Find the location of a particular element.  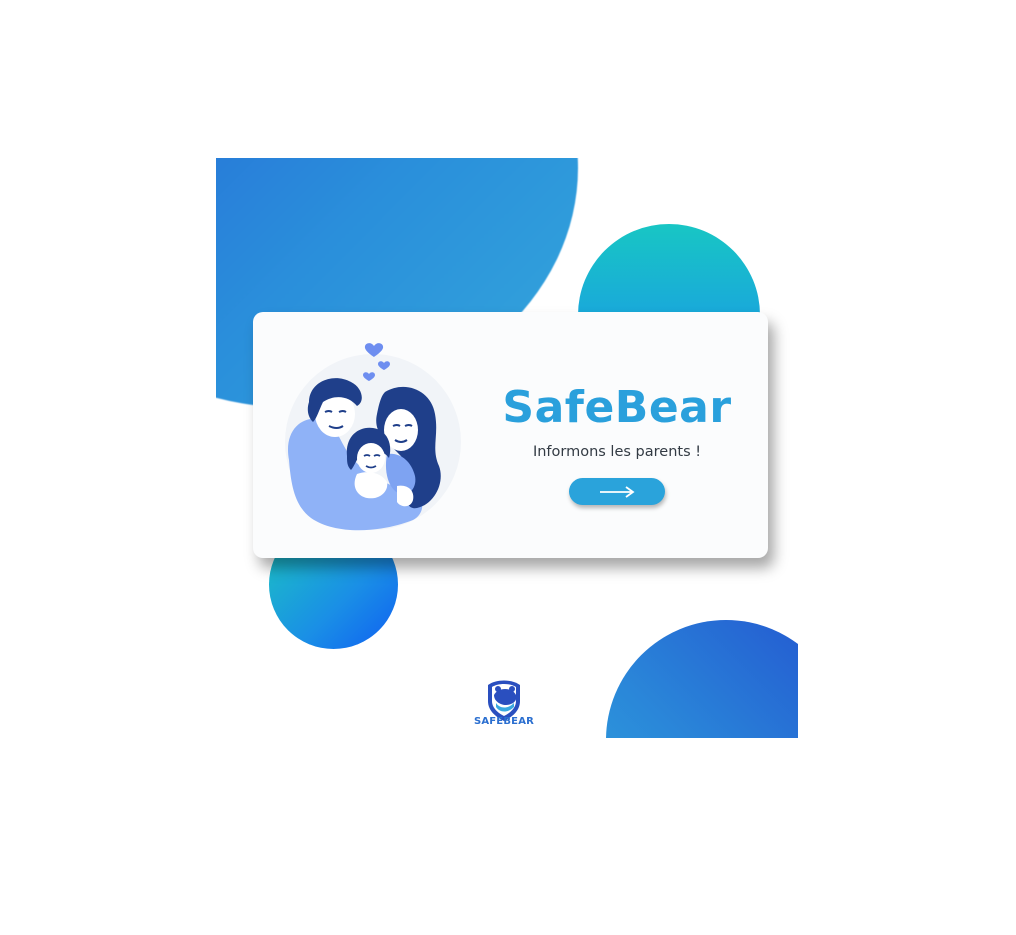

next-button is located at coordinates (617, 491).